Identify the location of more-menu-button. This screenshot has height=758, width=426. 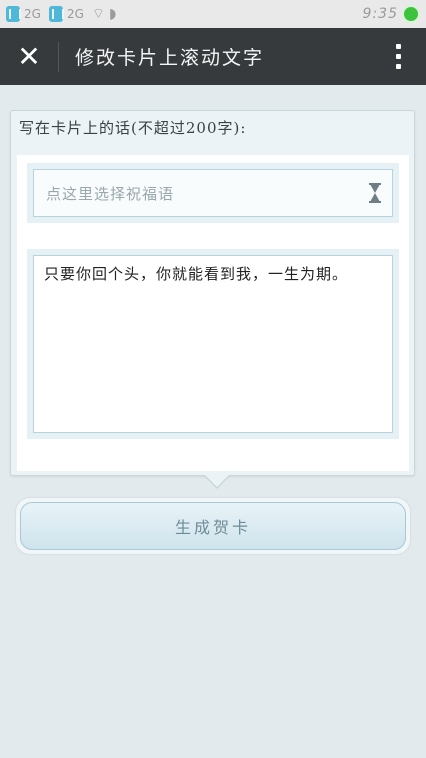
(398, 56).